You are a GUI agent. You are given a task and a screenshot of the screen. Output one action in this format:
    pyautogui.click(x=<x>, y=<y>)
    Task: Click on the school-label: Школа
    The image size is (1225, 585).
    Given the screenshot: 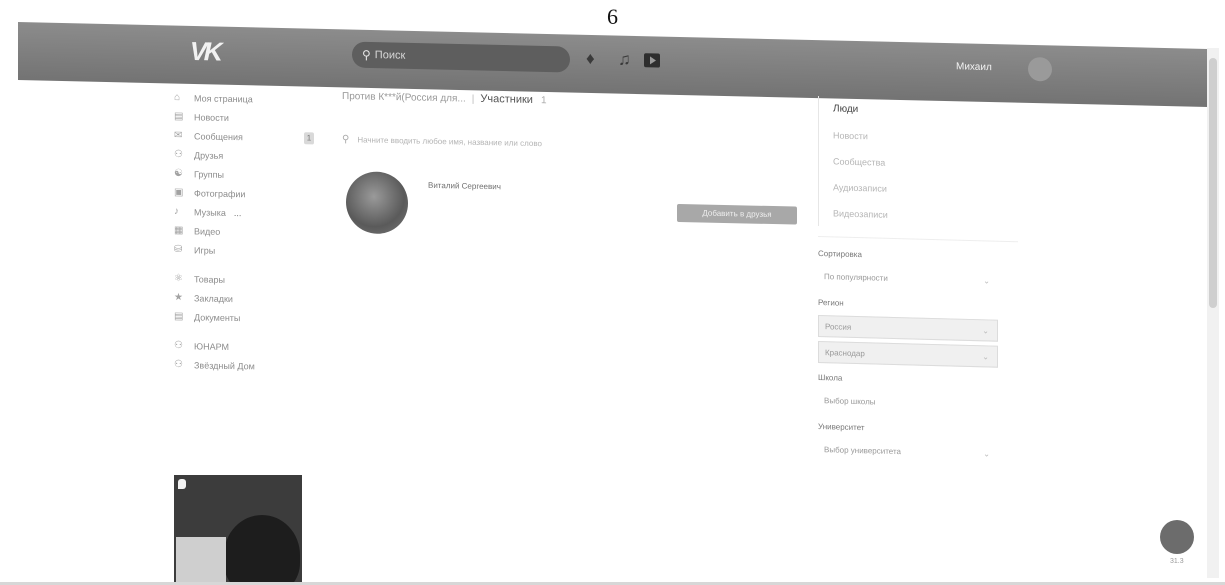 What is the action you would take?
    pyautogui.click(x=918, y=380)
    